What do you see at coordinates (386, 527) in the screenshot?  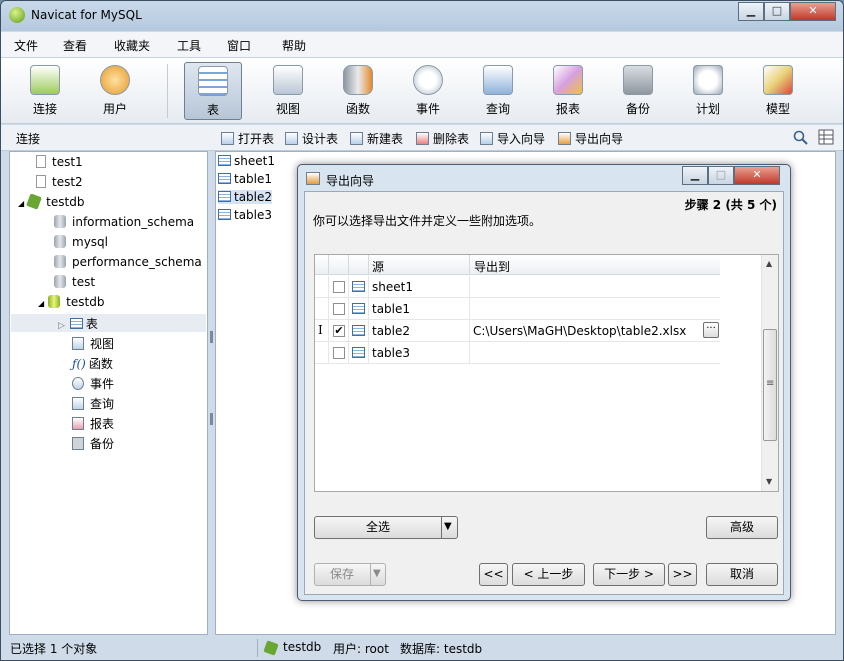 I see `select-all-button: 全选 ▼` at bounding box center [386, 527].